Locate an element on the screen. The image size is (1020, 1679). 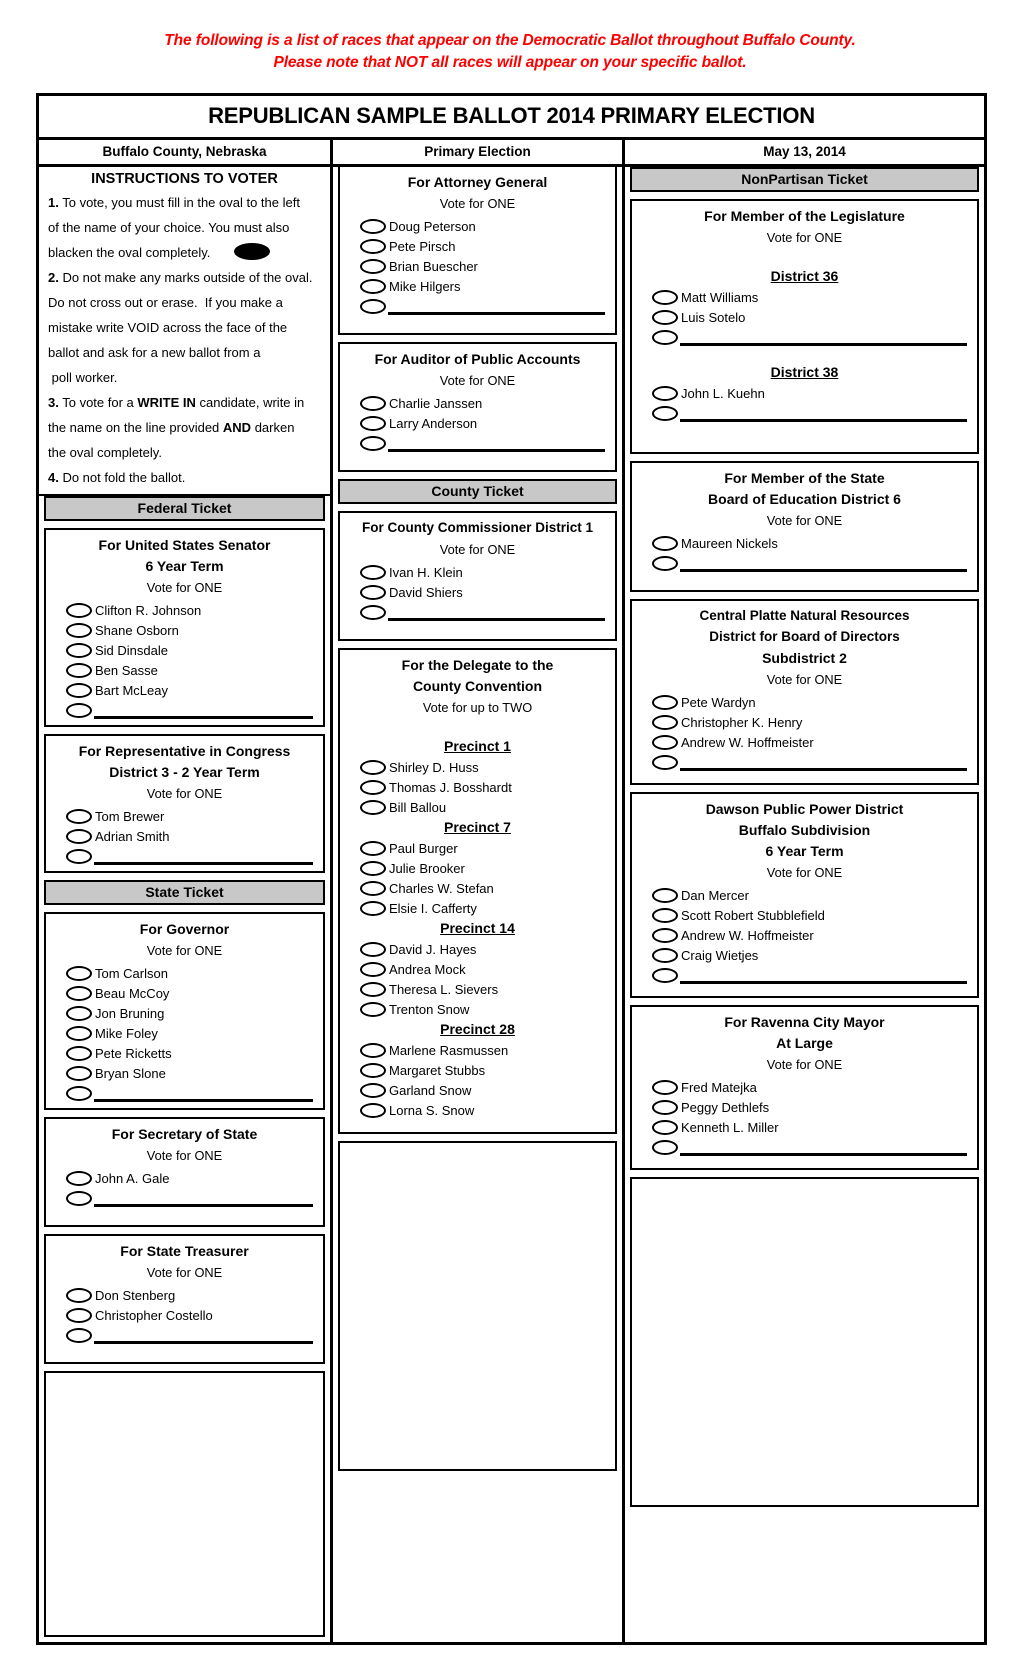
candidate-option: Luis Sotelo is located at coordinates (804, 317).